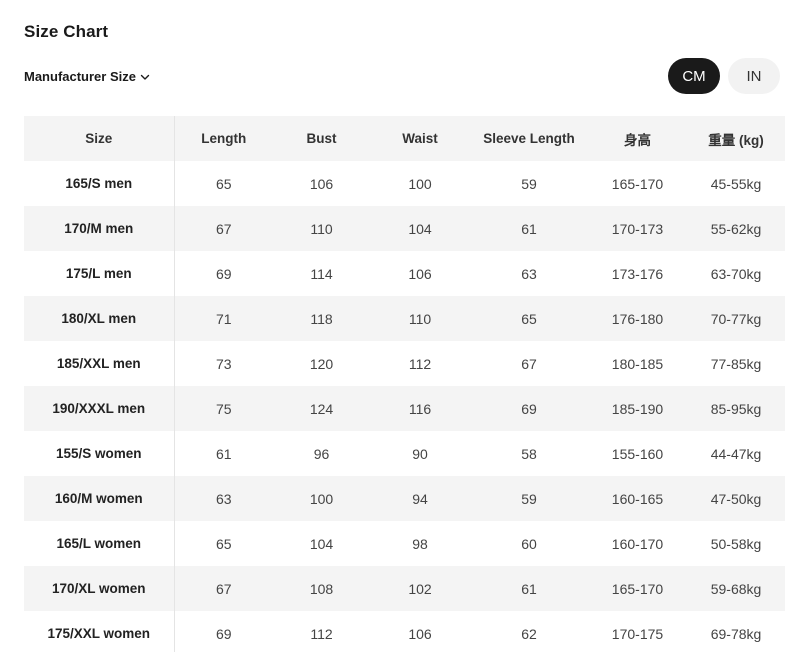 This screenshot has height=652, width=791. Describe the element at coordinates (420, 138) in the screenshot. I see `header-waist: Waist` at that location.